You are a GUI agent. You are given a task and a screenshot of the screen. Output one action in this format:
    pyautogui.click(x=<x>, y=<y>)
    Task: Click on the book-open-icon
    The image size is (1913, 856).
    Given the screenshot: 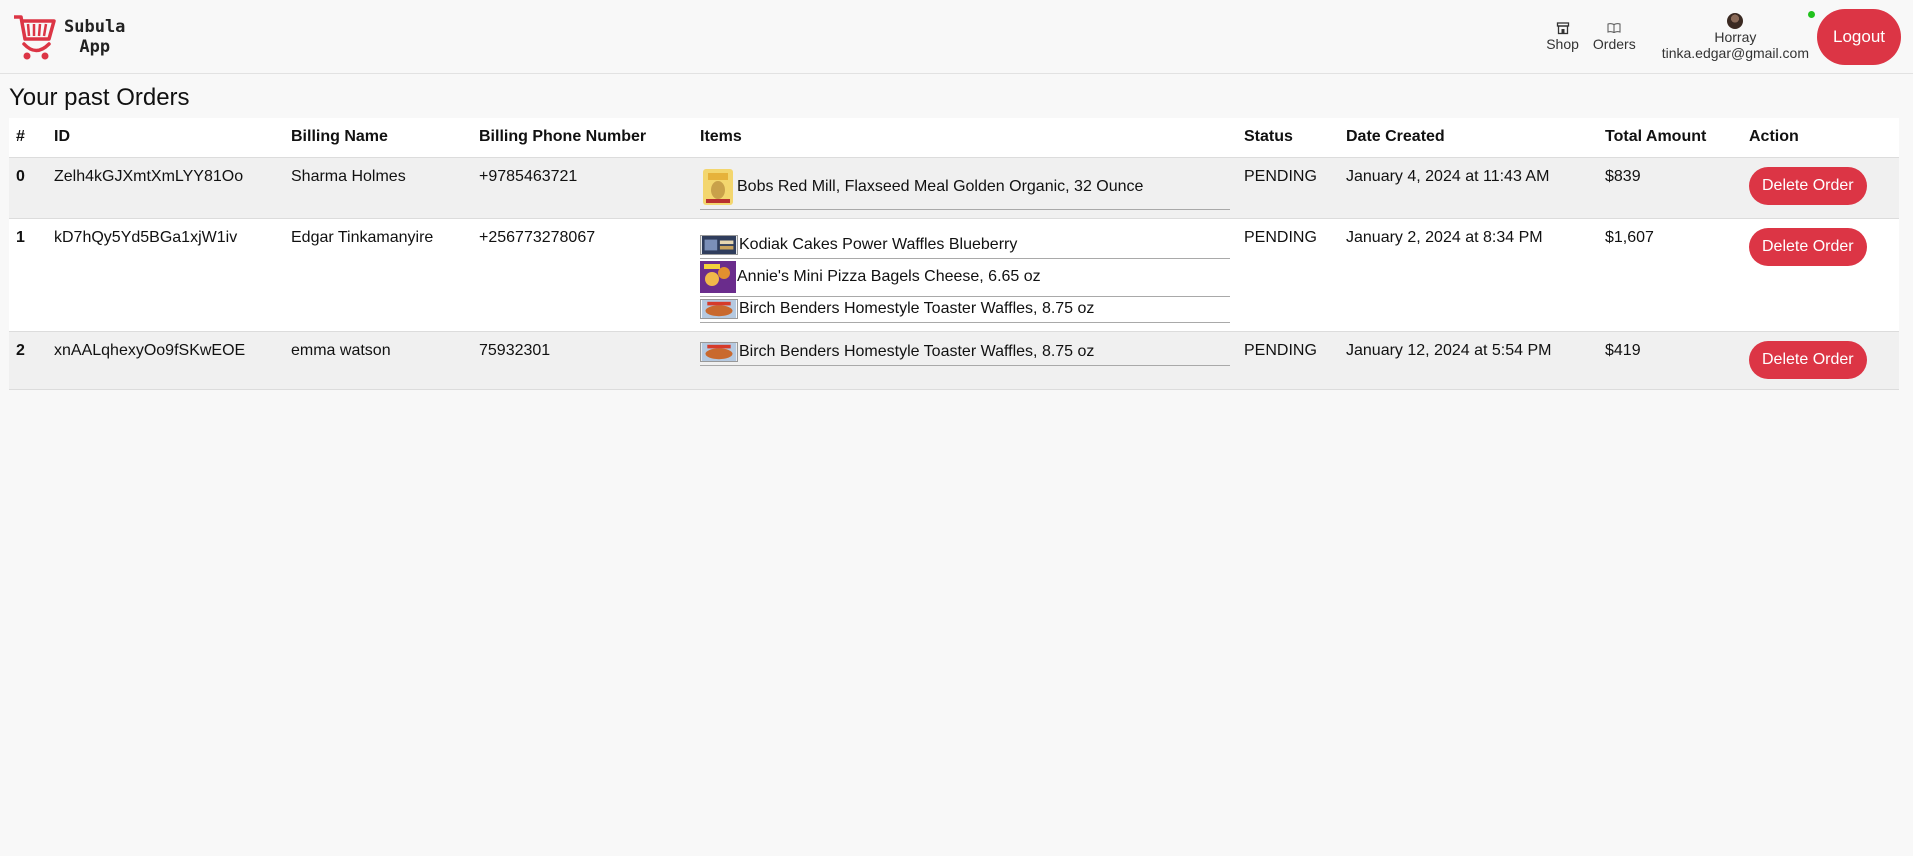 What is the action you would take?
    pyautogui.click(x=1614, y=28)
    